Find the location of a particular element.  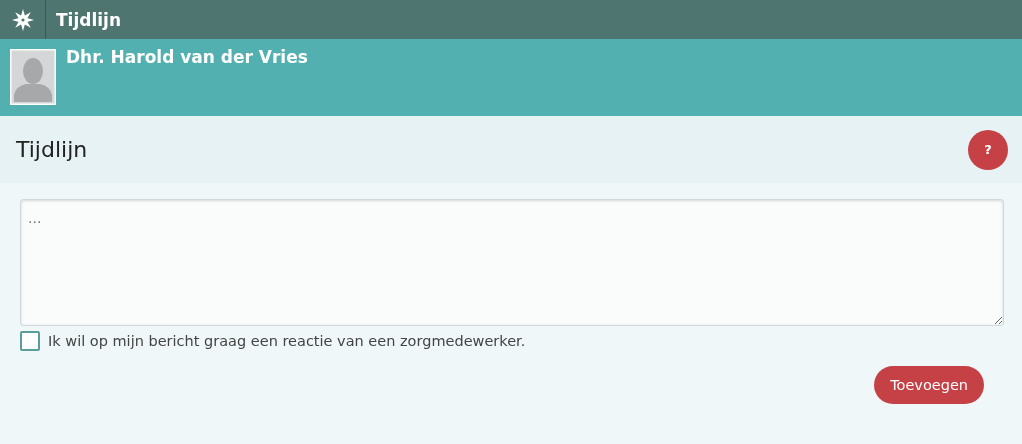

profile-name: Dhr. Harold van der Vries is located at coordinates (187, 57).